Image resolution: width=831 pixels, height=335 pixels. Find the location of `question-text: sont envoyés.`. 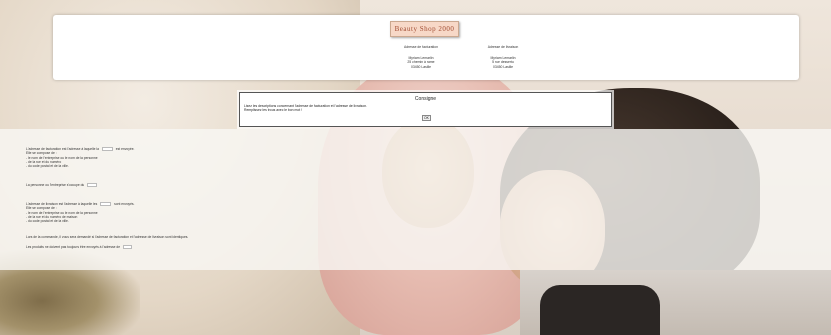

question-text: sont envoyés. is located at coordinates (124, 204).